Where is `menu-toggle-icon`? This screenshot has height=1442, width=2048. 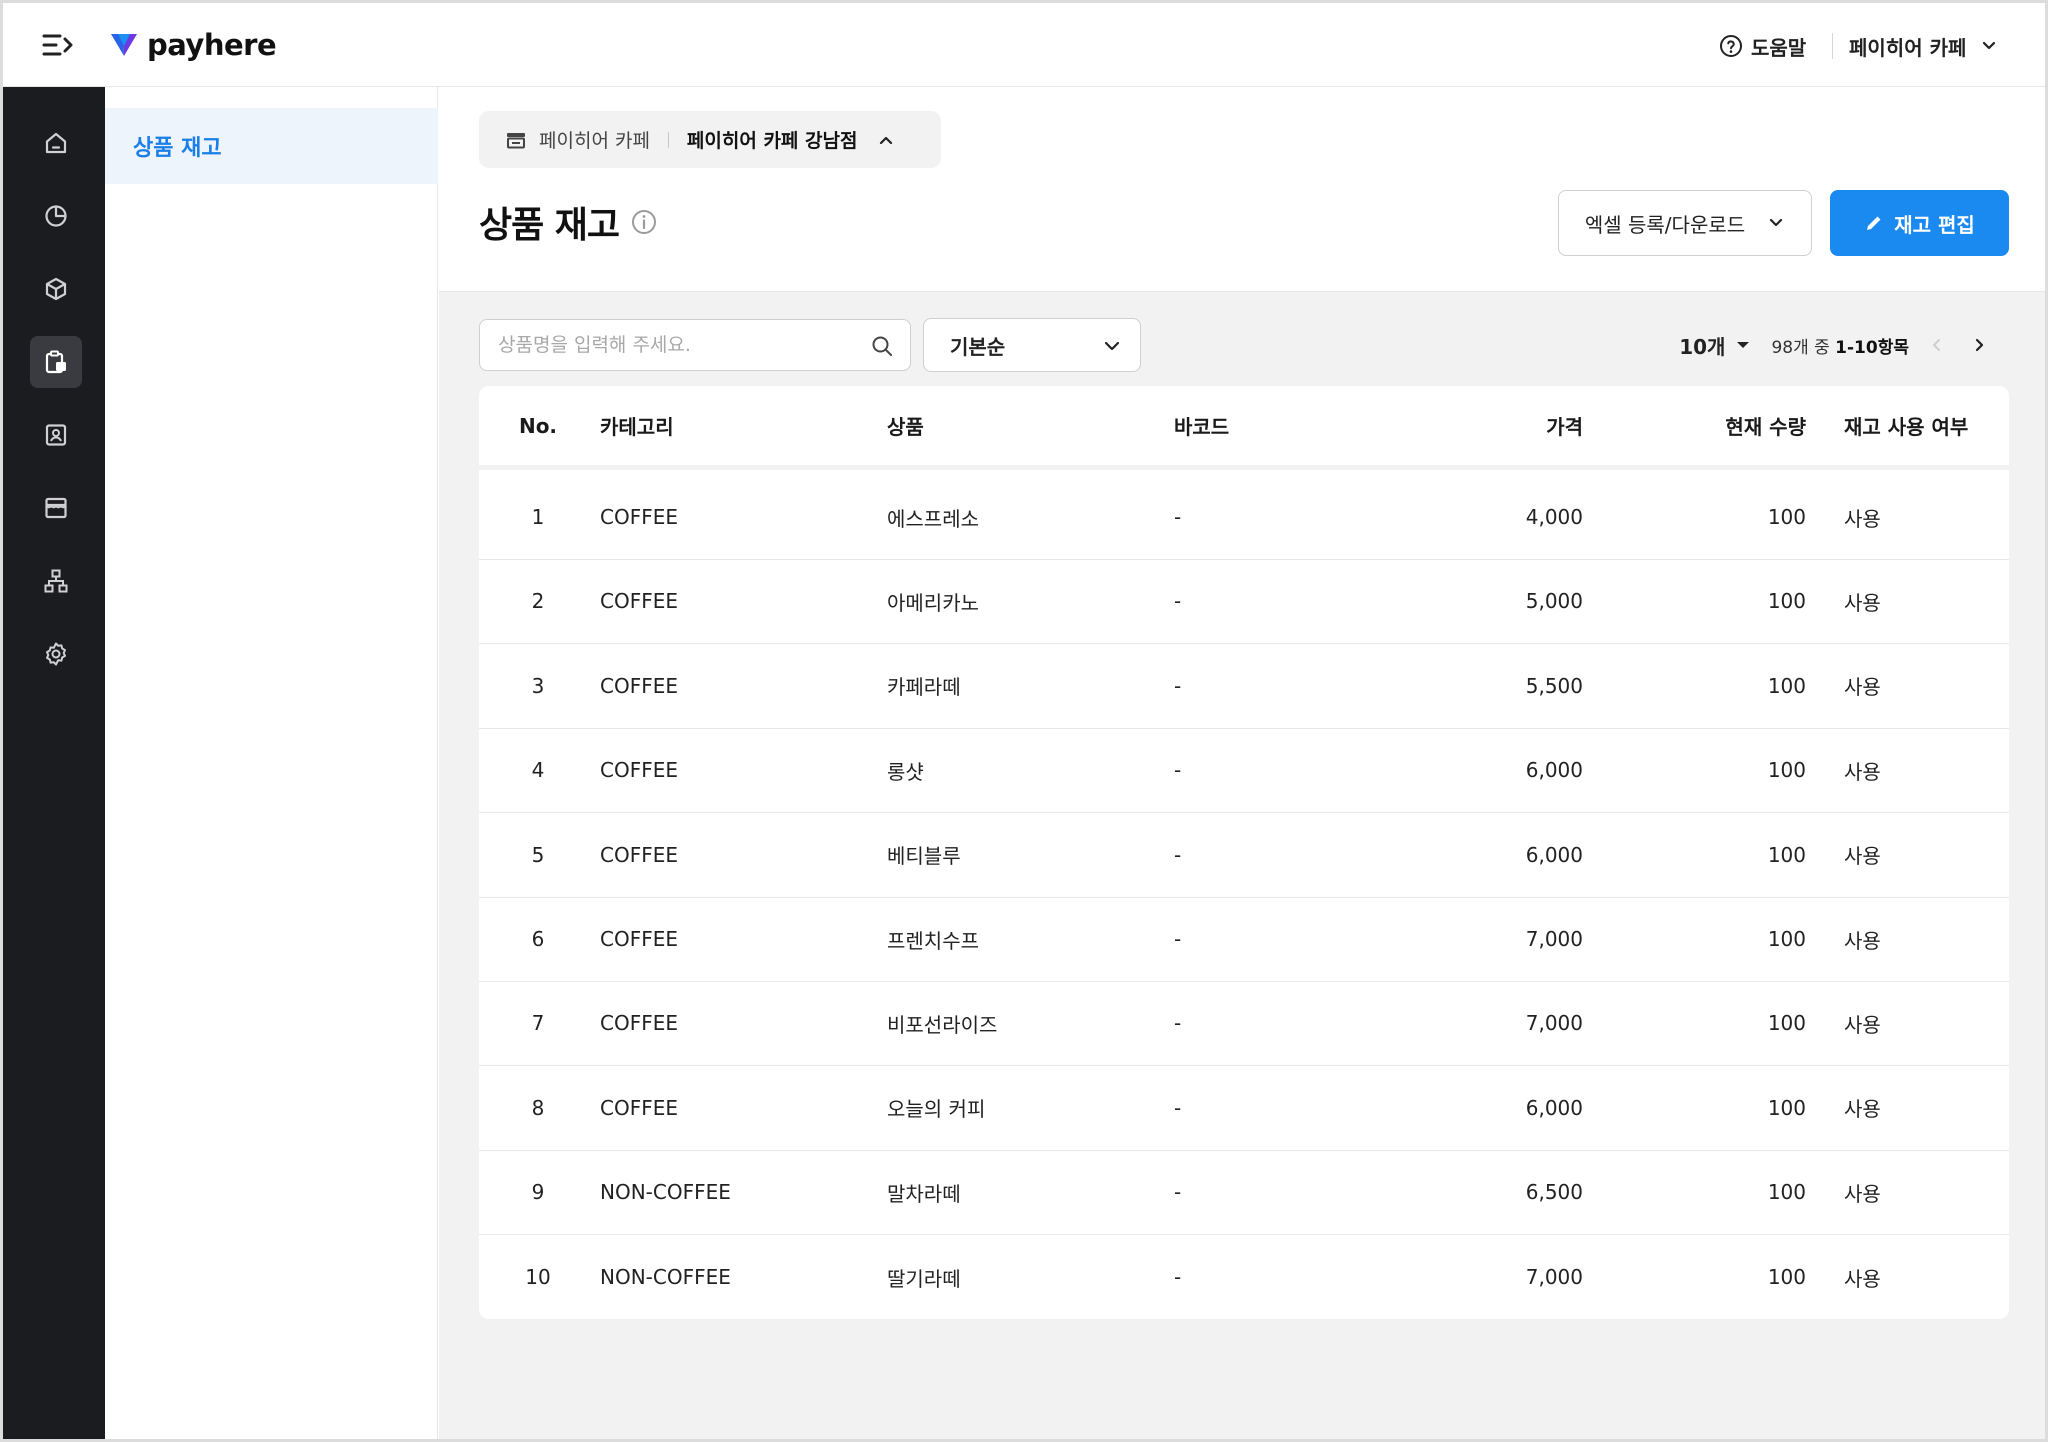 menu-toggle-icon is located at coordinates (58, 45).